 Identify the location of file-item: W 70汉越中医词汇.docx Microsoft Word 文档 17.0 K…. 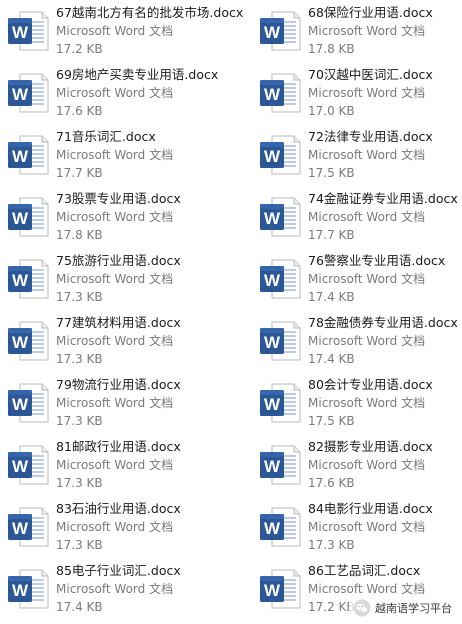
(357, 93).